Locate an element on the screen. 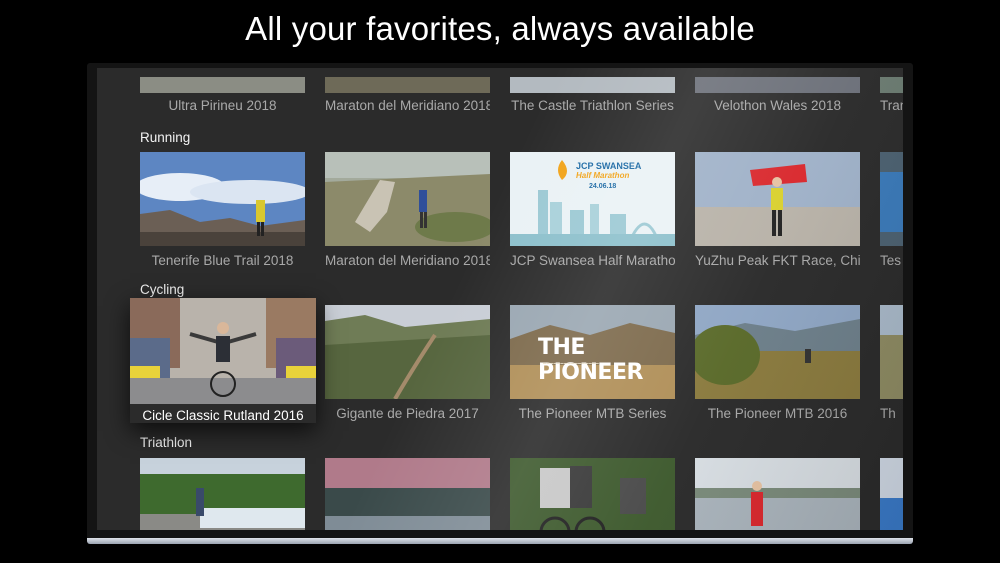 Image resolution: width=1000 pixels, height=563 pixels. tile-cicle-classic-rutland: Cicle Classic Rutland 2016 is located at coordinates (223, 360).